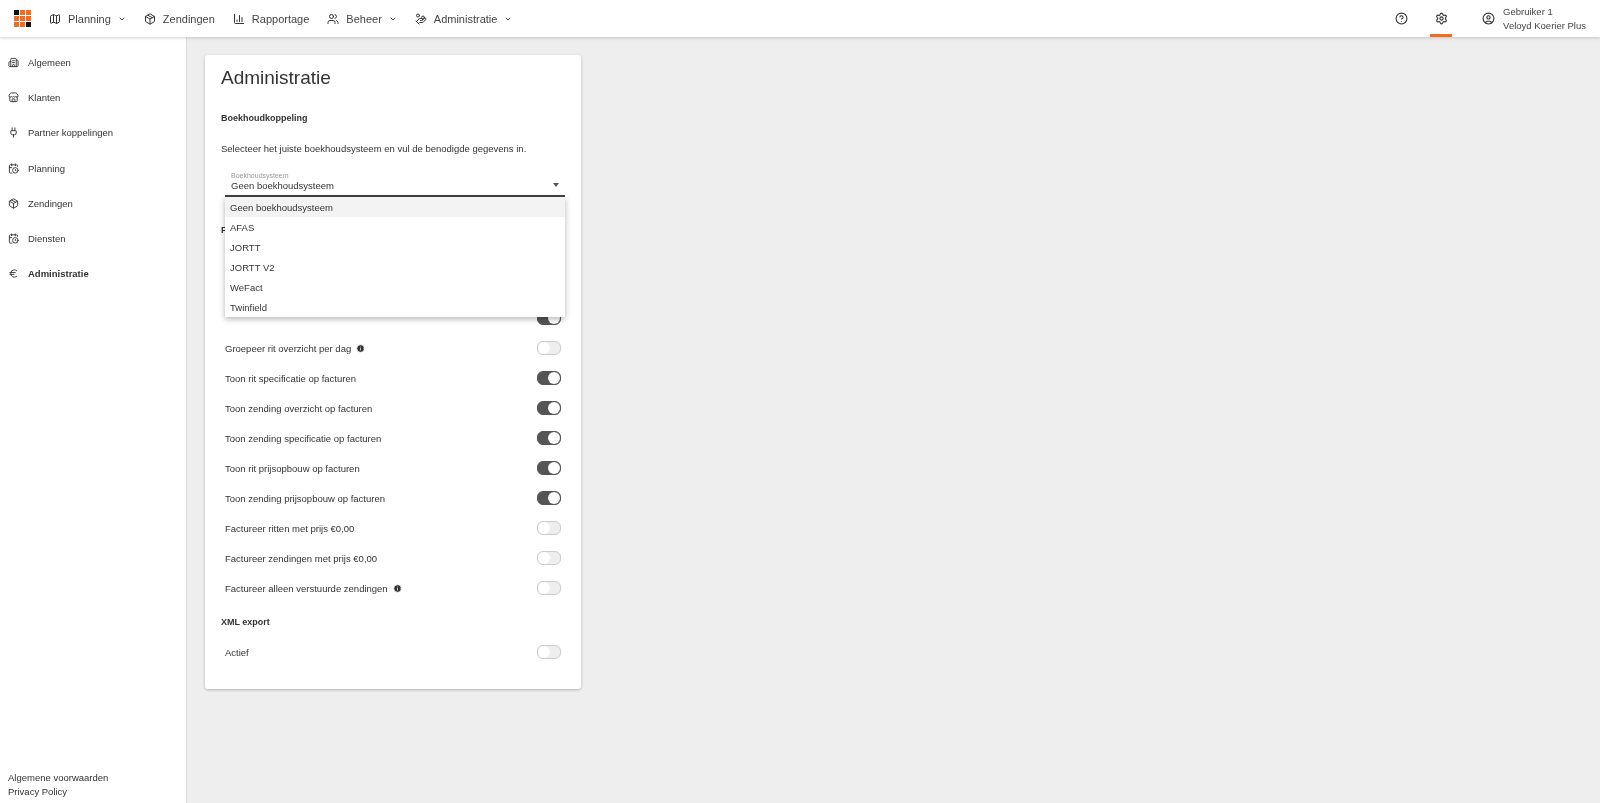  What do you see at coordinates (93, 203) in the screenshot?
I see `sidebar-item: Zendingen` at bounding box center [93, 203].